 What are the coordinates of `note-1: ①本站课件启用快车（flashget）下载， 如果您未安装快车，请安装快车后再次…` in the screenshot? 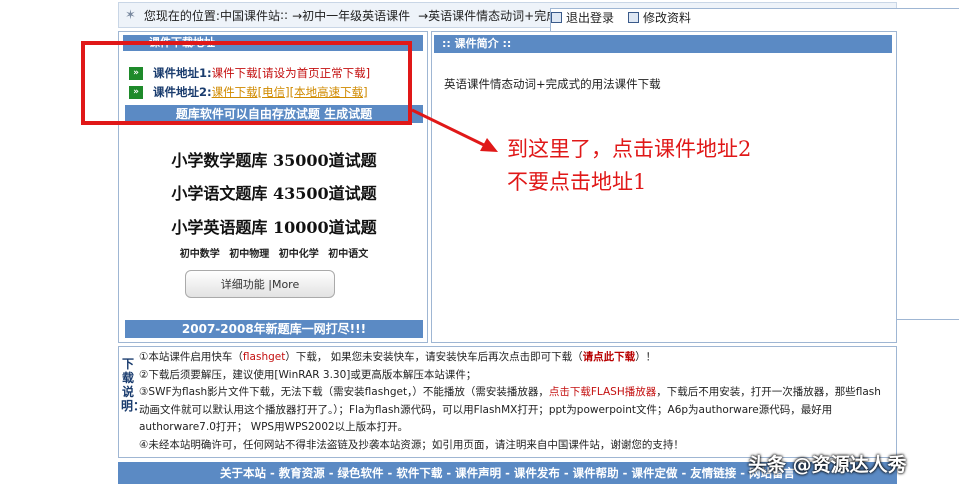 It's located at (515, 358).